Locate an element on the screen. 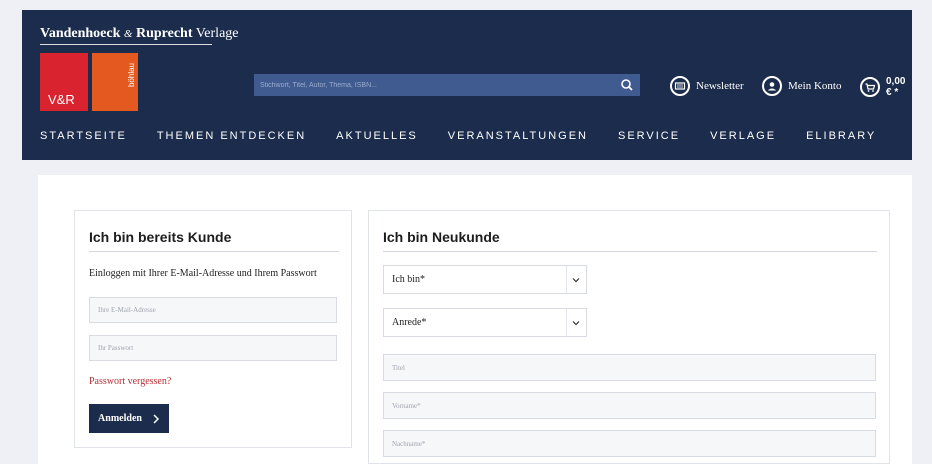 The width and height of the screenshot is (932, 464). brand-wordmark: Vandenhoeck & Ruprecht Verlage is located at coordinates (139, 34).